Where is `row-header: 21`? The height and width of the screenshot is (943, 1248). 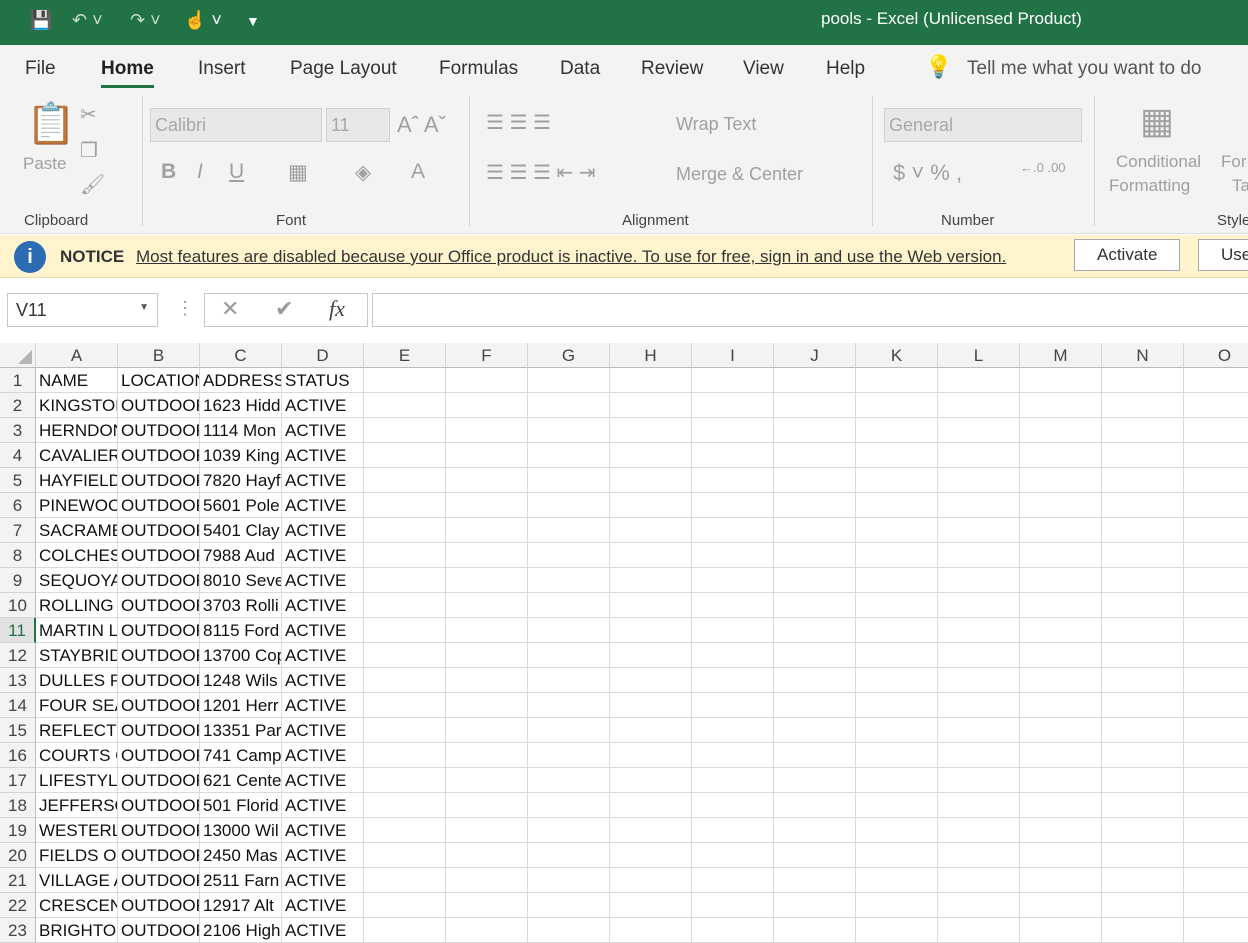 row-header: 21 is located at coordinates (18, 880).